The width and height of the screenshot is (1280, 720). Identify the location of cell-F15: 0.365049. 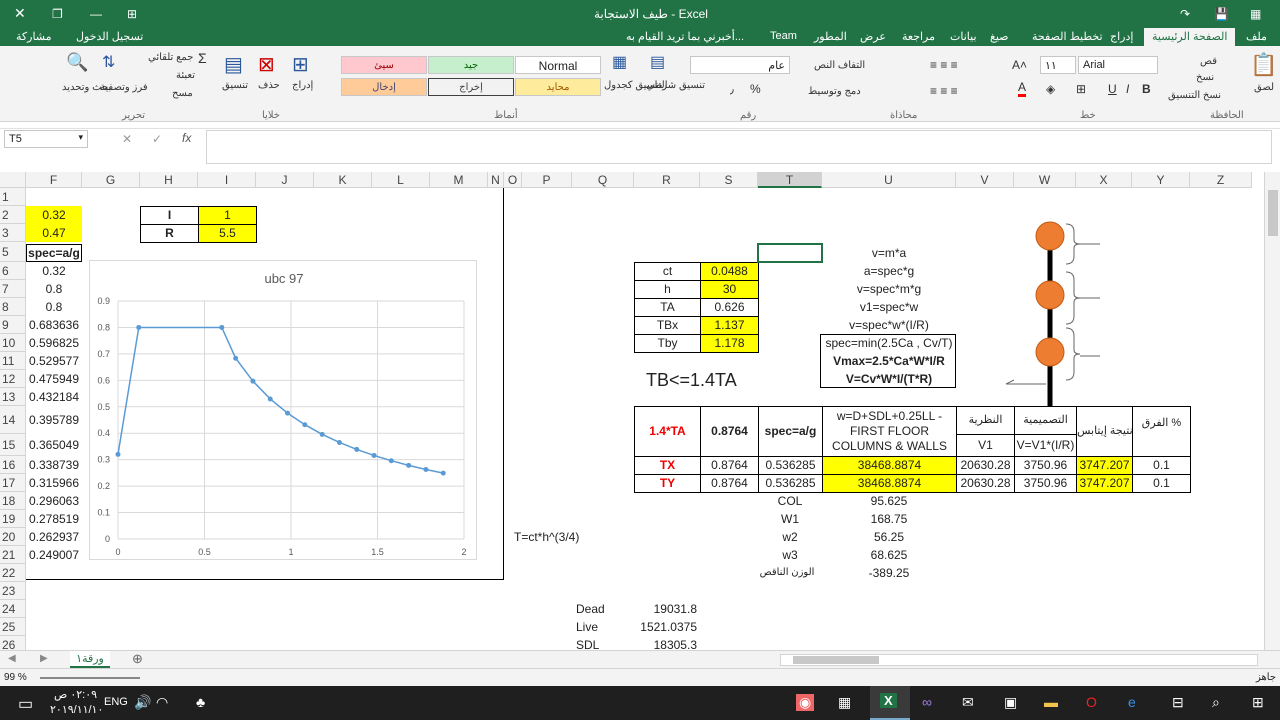
(54, 445).